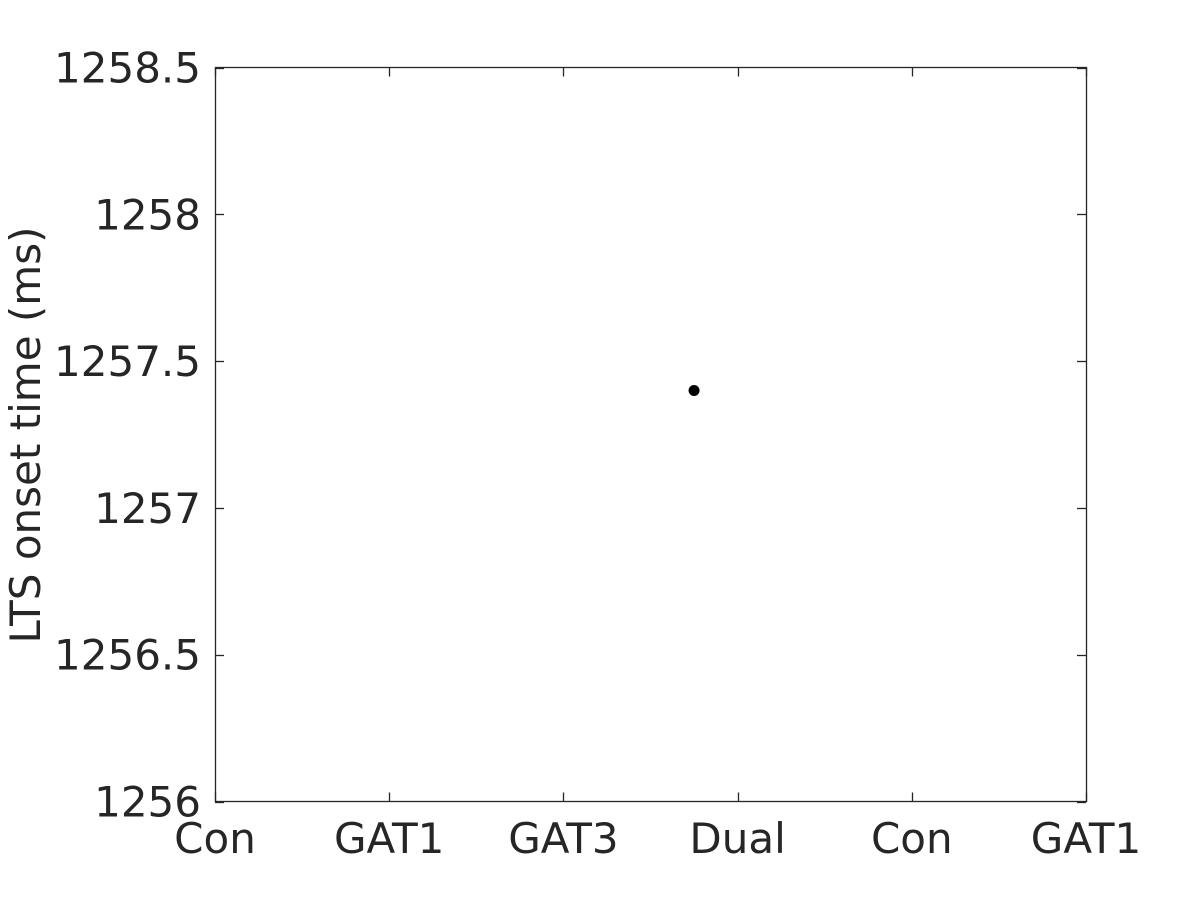 The height and width of the screenshot is (900, 1200). I want to click on x-tick-label: GAT3, so click(563, 838).